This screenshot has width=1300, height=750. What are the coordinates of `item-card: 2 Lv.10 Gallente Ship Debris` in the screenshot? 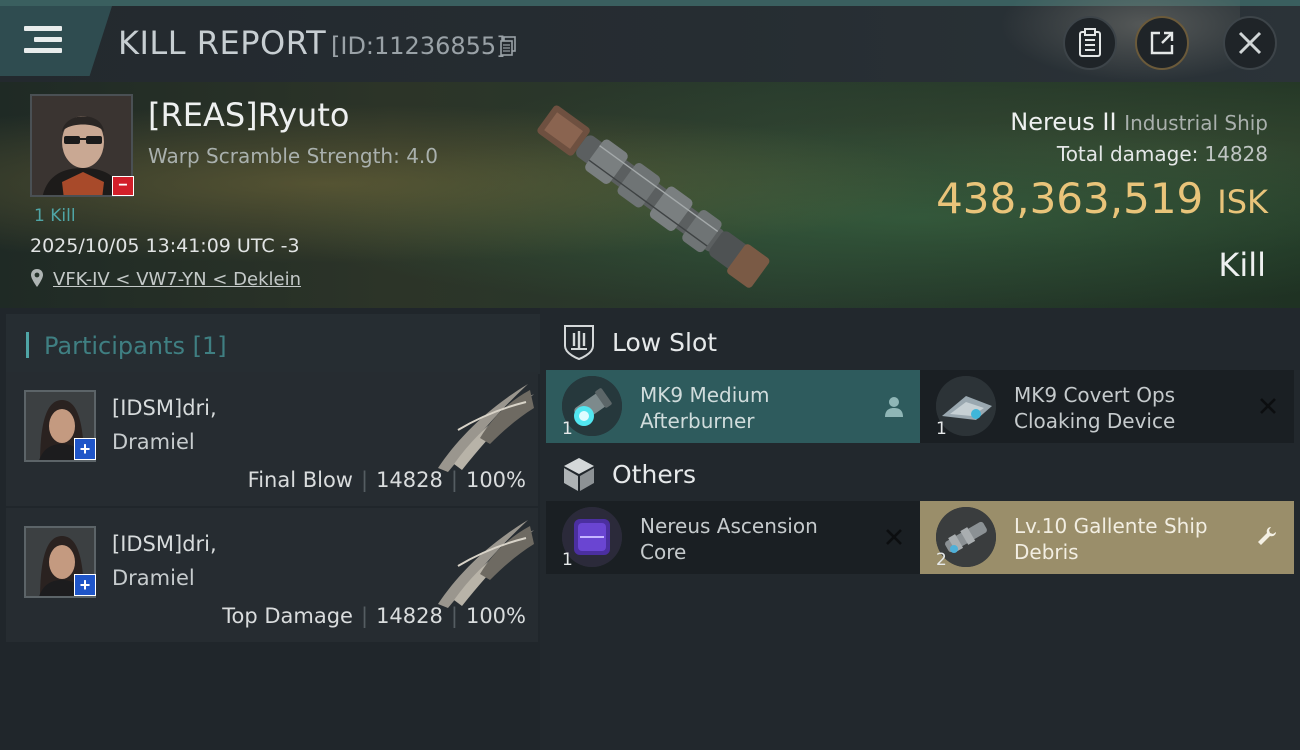 It's located at (1107, 537).